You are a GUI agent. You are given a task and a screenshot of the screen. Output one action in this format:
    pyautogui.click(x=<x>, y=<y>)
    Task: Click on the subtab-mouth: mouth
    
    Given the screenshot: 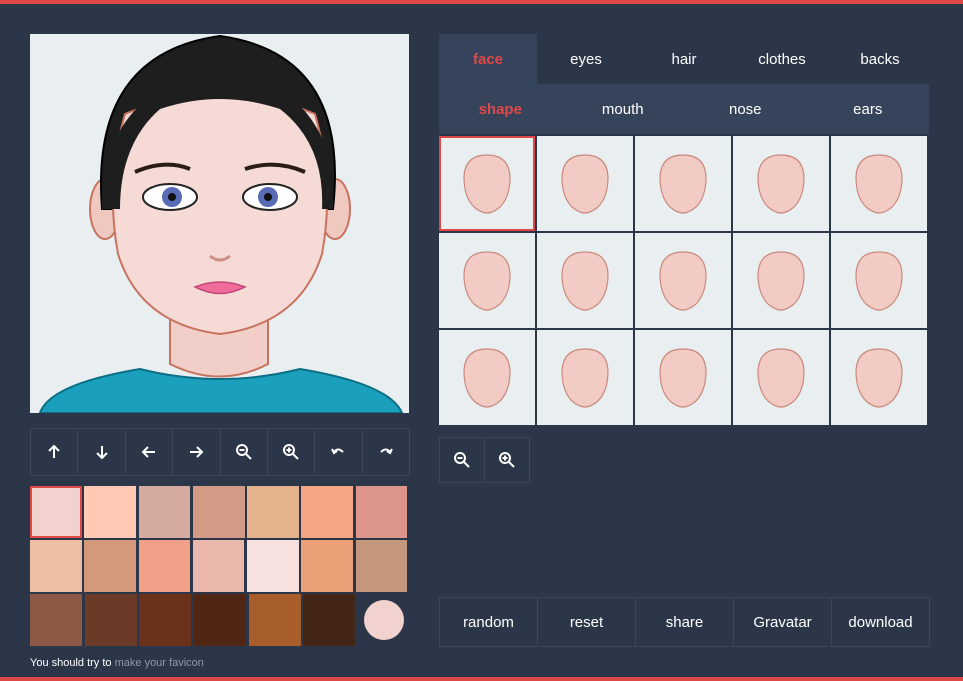 What is the action you would take?
    pyautogui.click(x=623, y=109)
    